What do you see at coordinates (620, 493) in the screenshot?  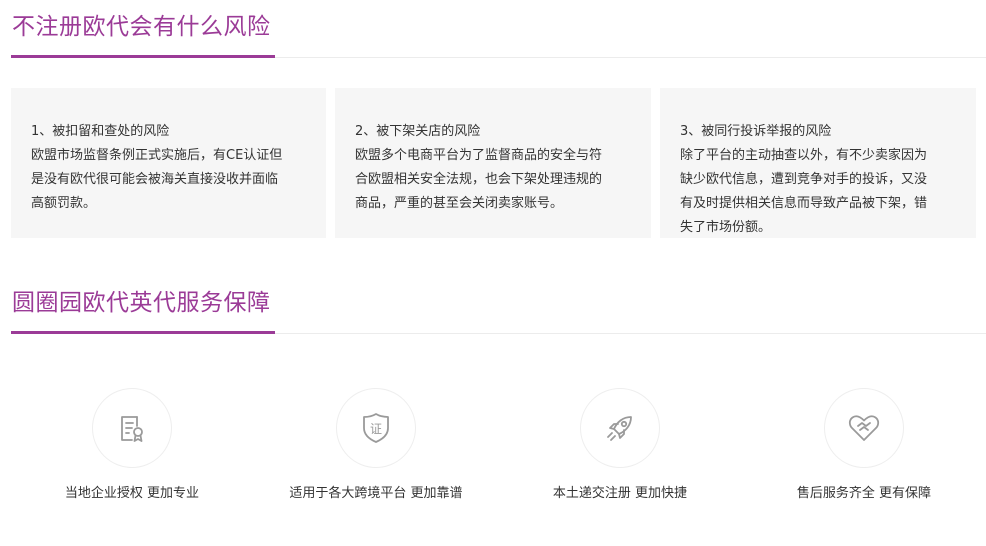 I see `feature-label: 本土递交注册 更加快捷` at bounding box center [620, 493].